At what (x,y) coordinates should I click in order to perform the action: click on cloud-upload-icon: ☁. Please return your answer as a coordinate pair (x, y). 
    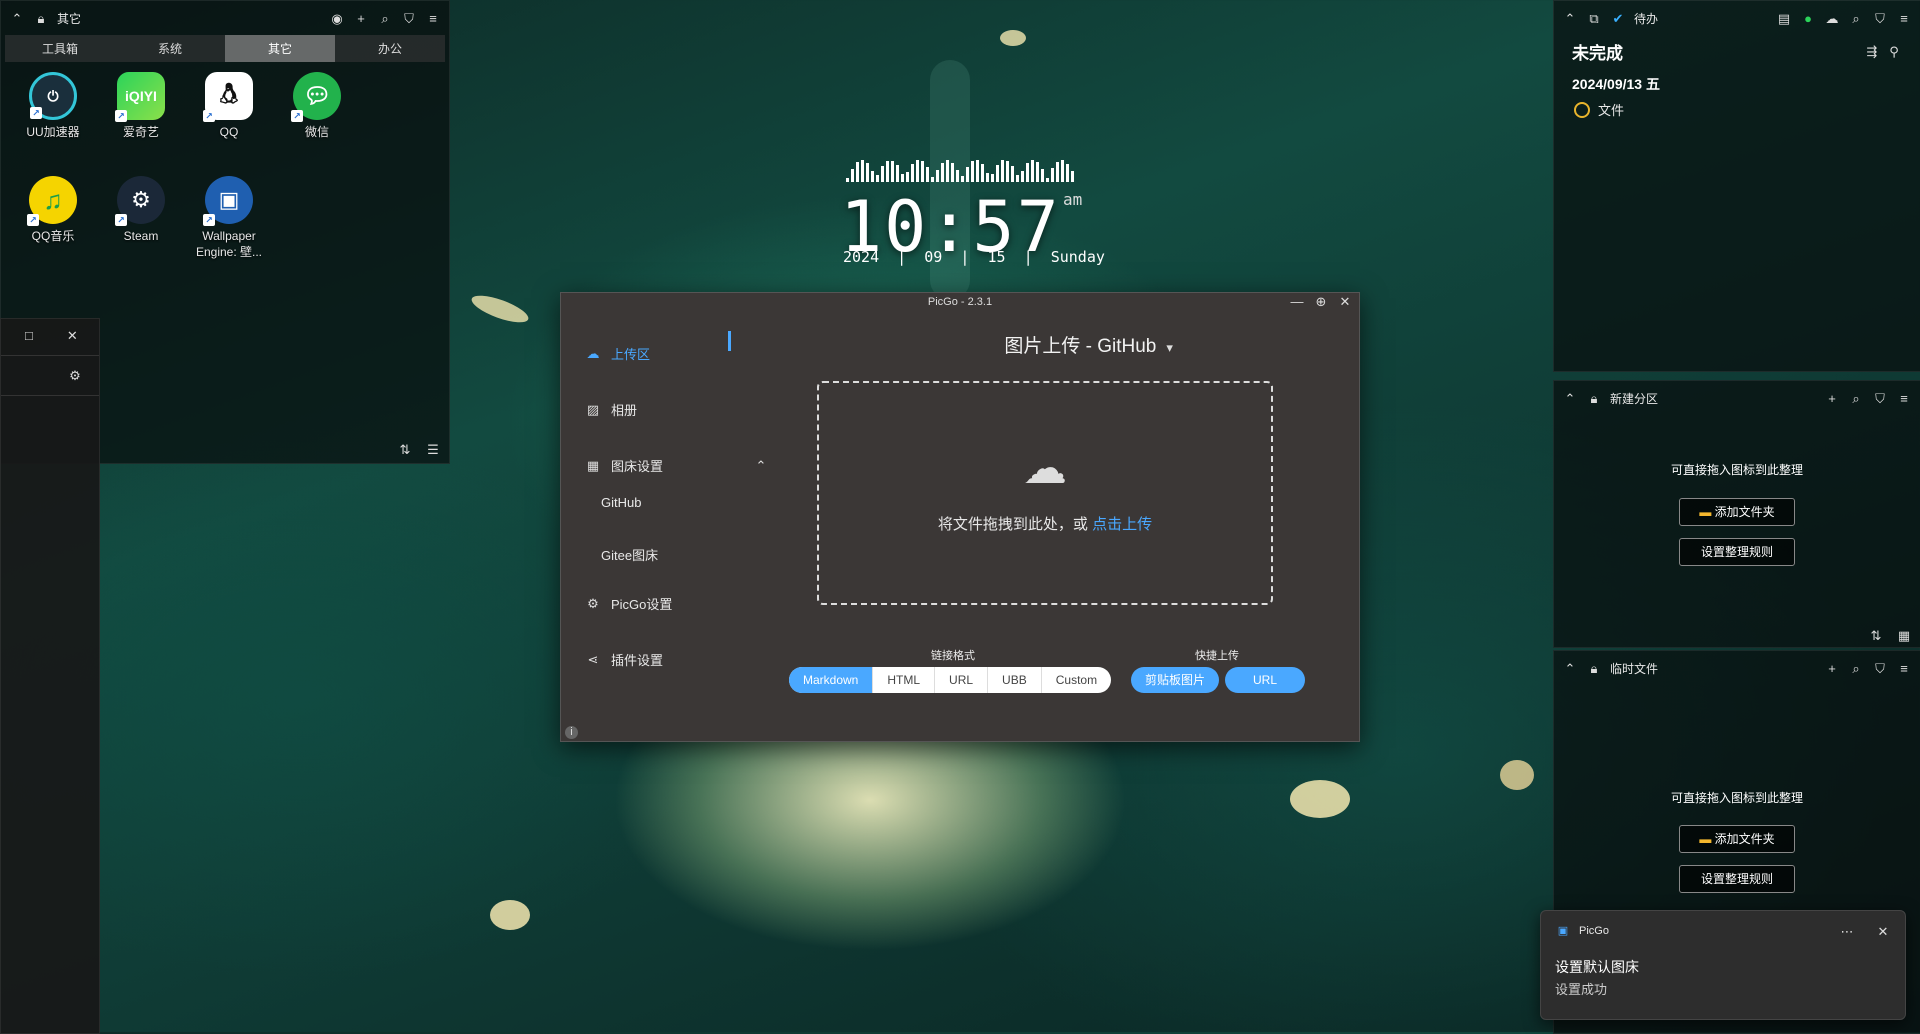
    Looking at the image, I should click on (593, 353).